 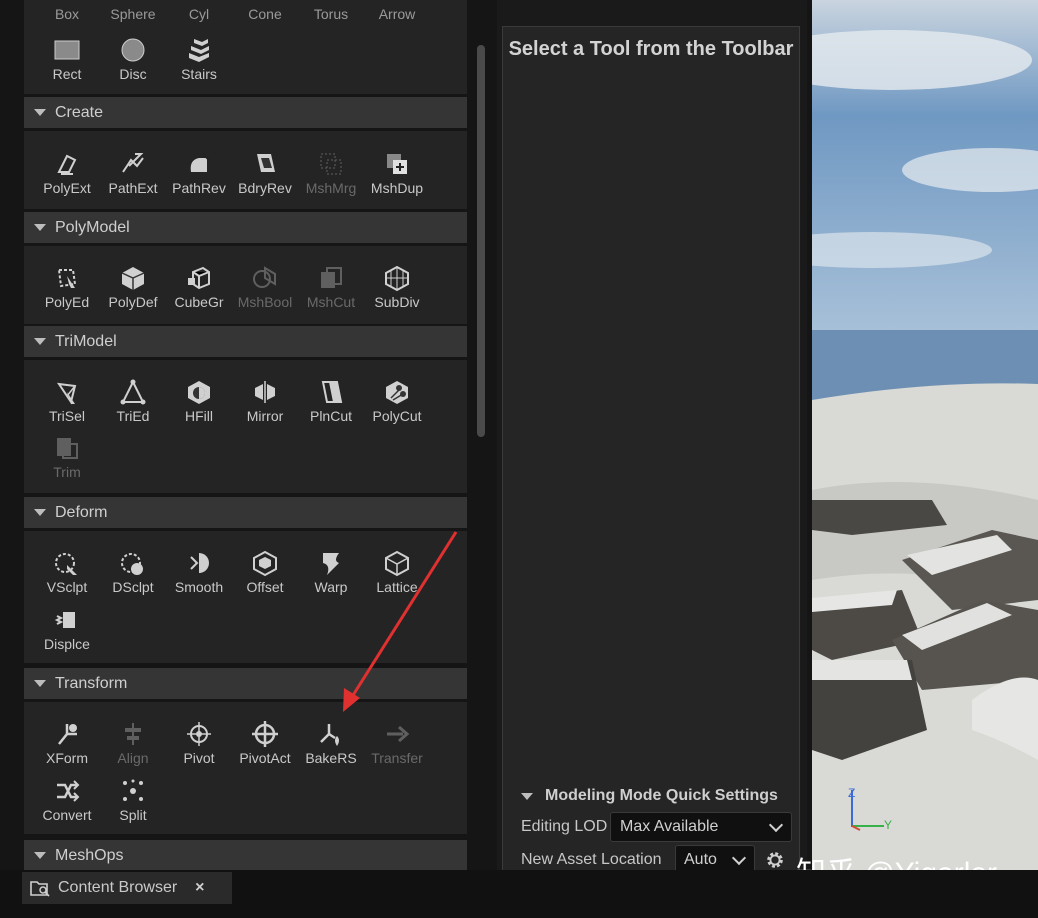 What do you see at coordinates (199, 74) in the screenshot?
I see `tool-label: Stairs` at bounding box center [199, 74].